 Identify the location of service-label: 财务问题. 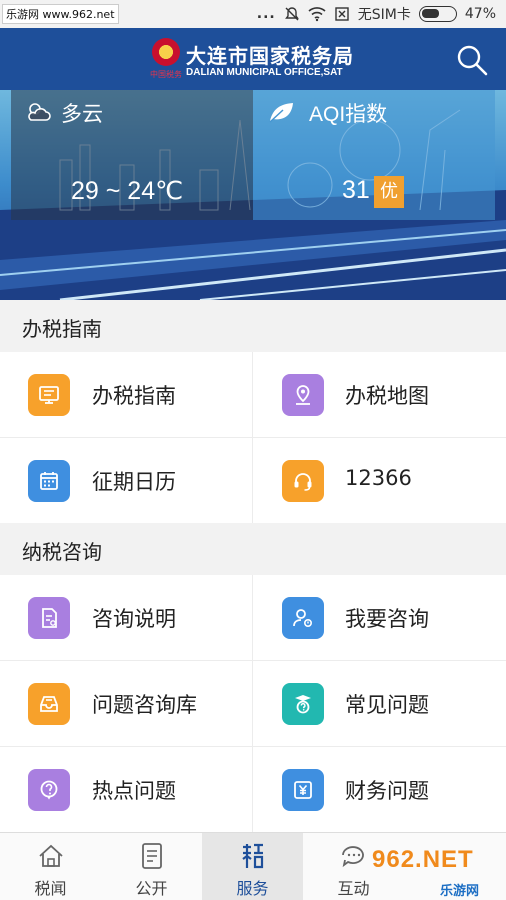
(387, 791).